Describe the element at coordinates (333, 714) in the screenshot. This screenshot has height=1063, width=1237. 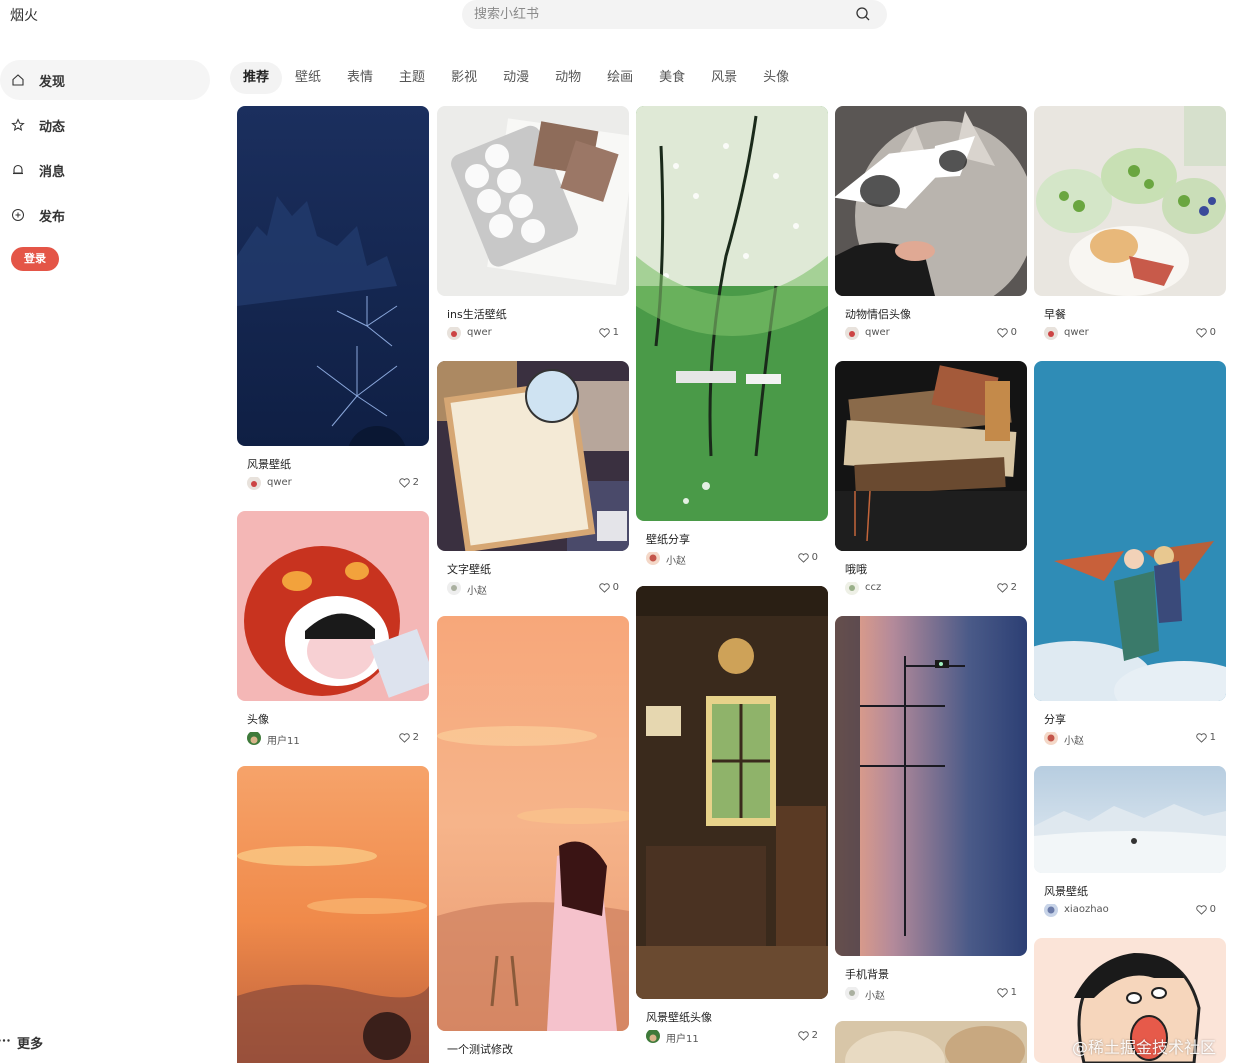
I see `note-title: 头像` at that location.